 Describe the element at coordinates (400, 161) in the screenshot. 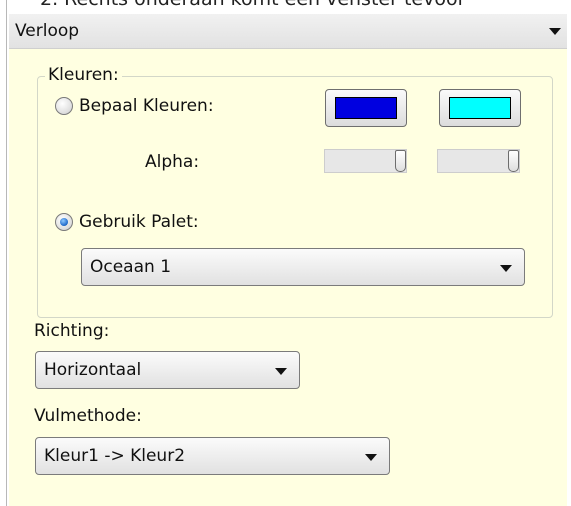

I see `alpha1-slider-thumb` at that location.